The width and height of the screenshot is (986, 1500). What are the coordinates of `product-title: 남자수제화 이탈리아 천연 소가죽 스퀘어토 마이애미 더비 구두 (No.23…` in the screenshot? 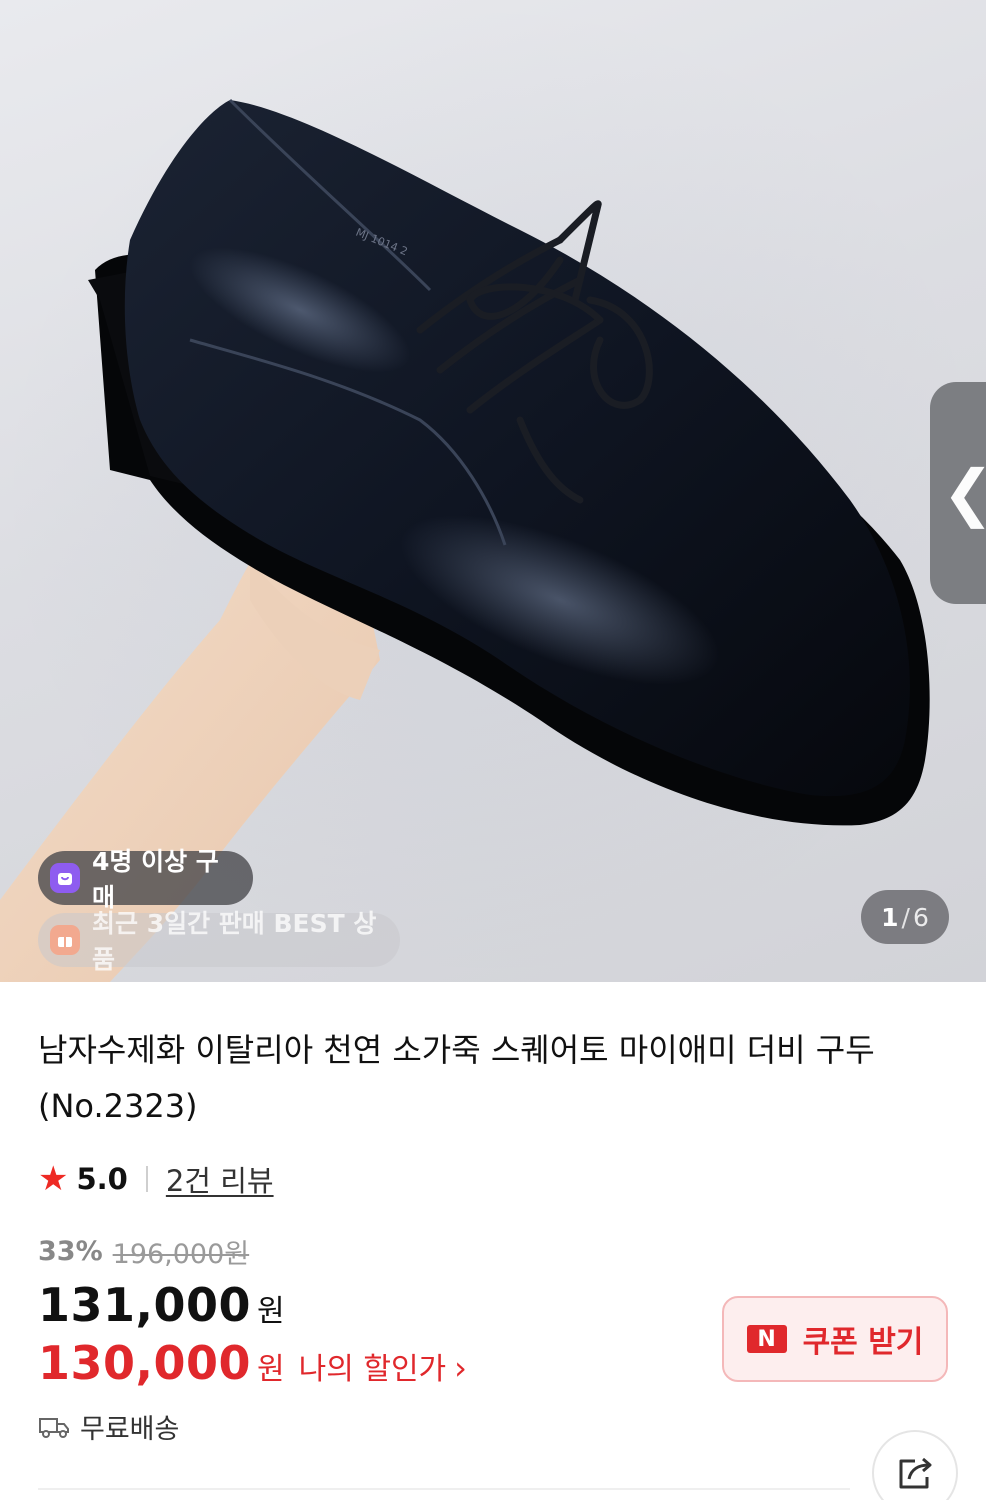 It's located at (456, 1078).